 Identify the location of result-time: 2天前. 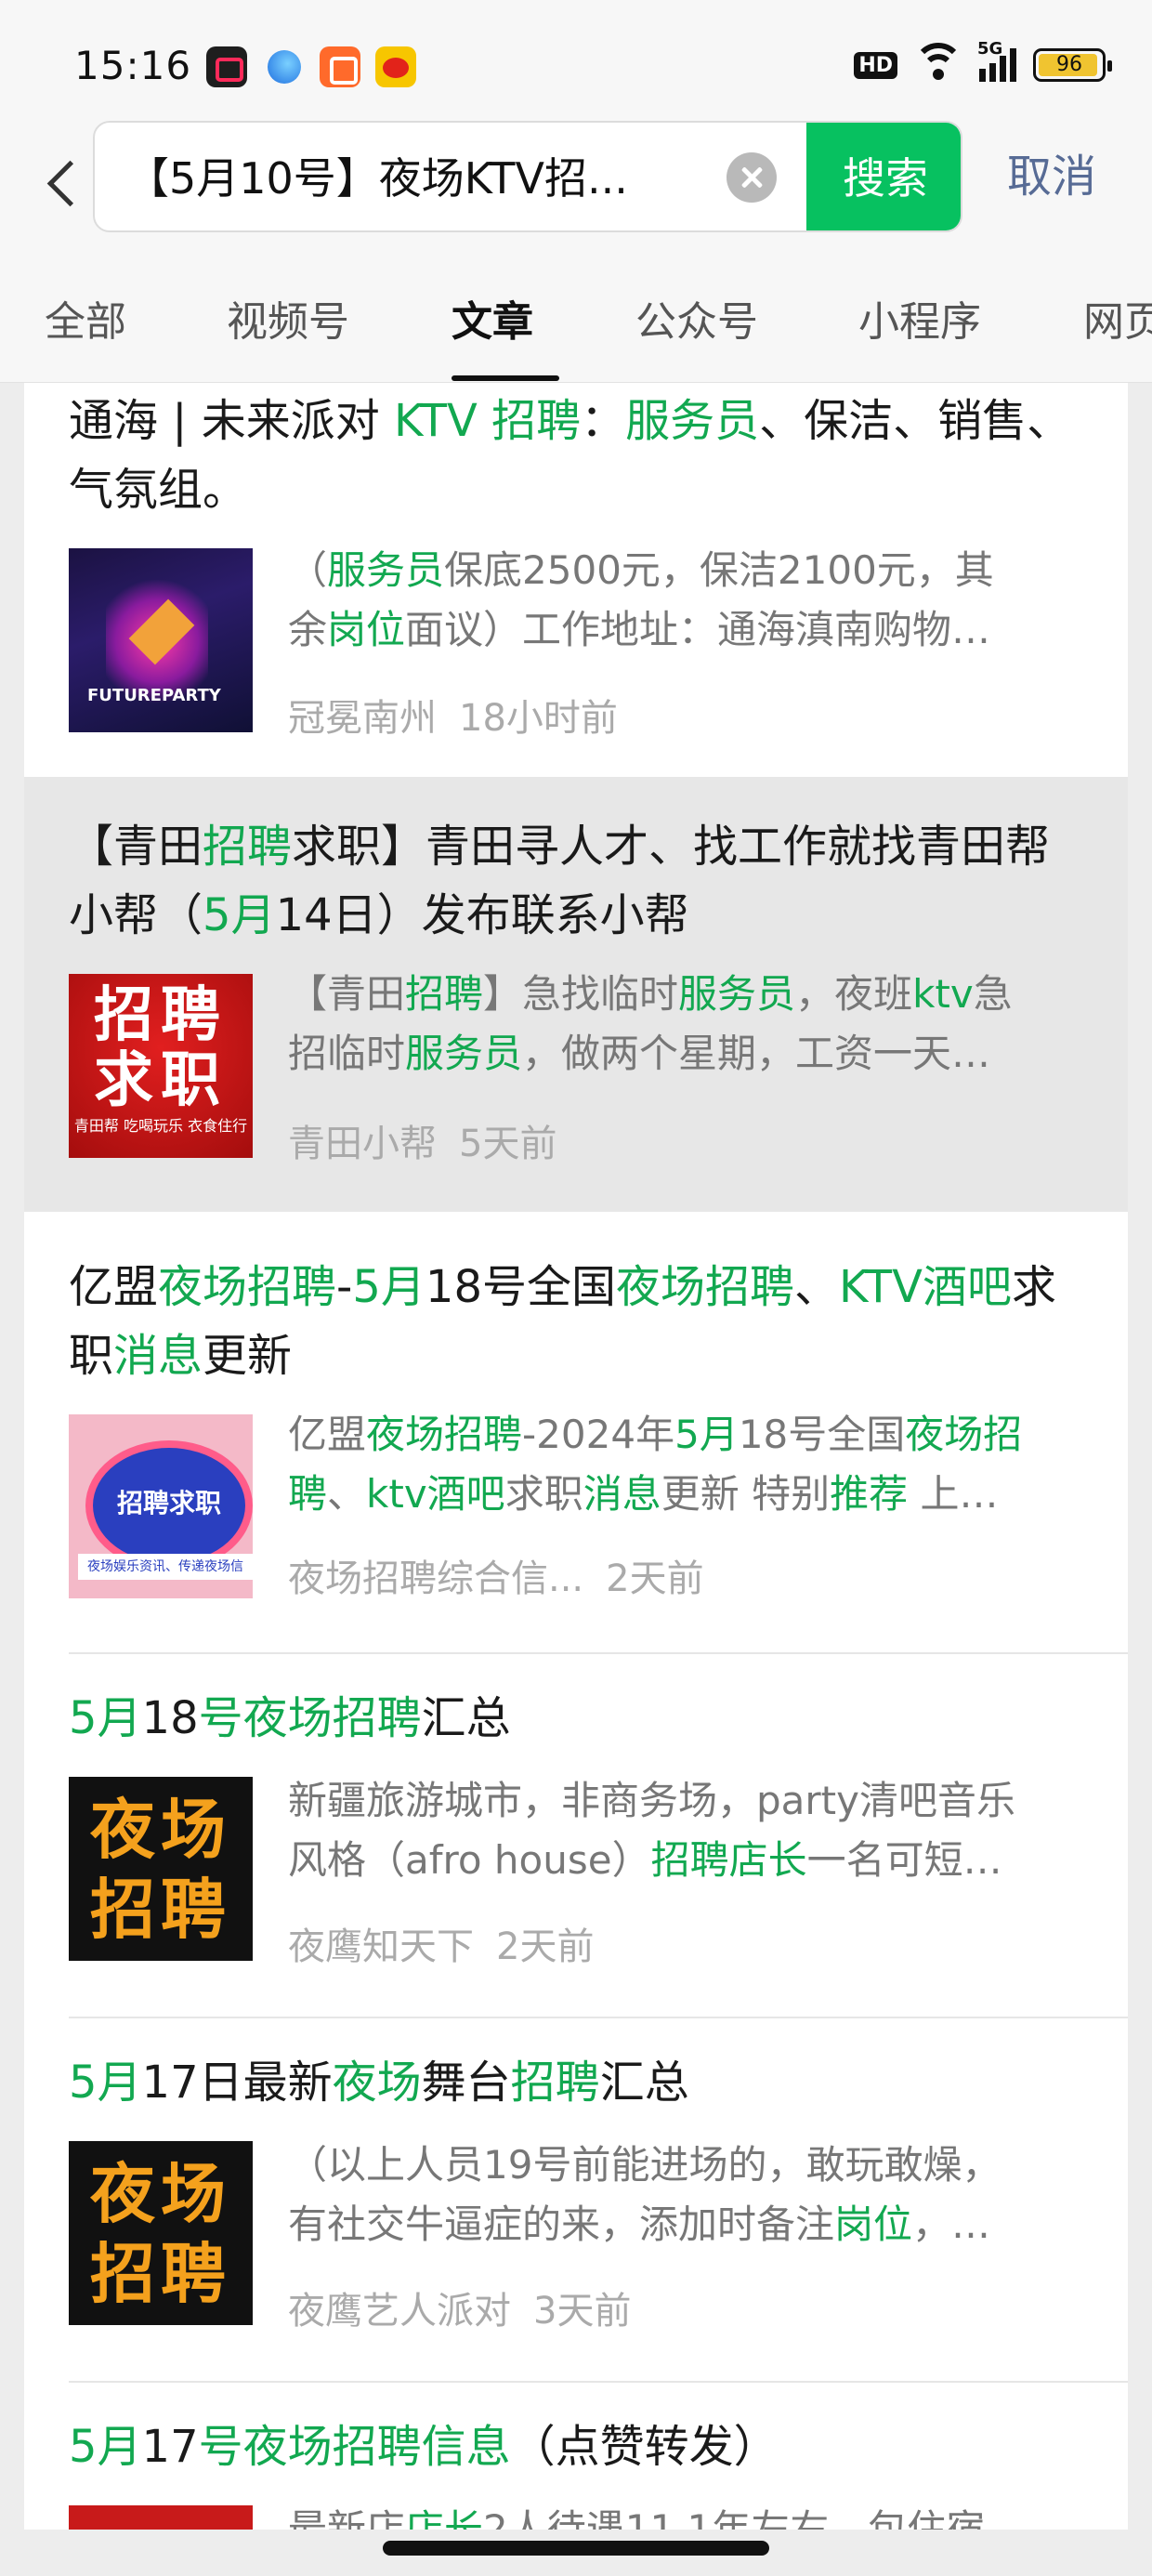
(545, 1946).